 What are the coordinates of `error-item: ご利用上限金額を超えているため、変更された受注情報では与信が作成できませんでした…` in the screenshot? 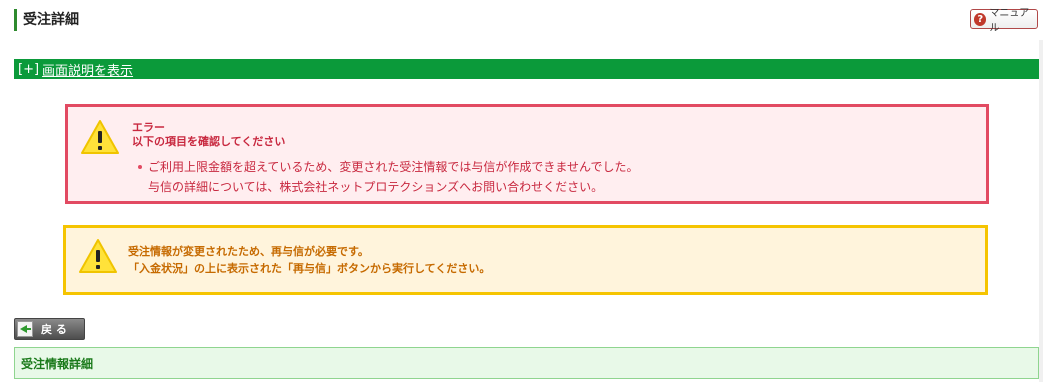 It's located at (388, 167).